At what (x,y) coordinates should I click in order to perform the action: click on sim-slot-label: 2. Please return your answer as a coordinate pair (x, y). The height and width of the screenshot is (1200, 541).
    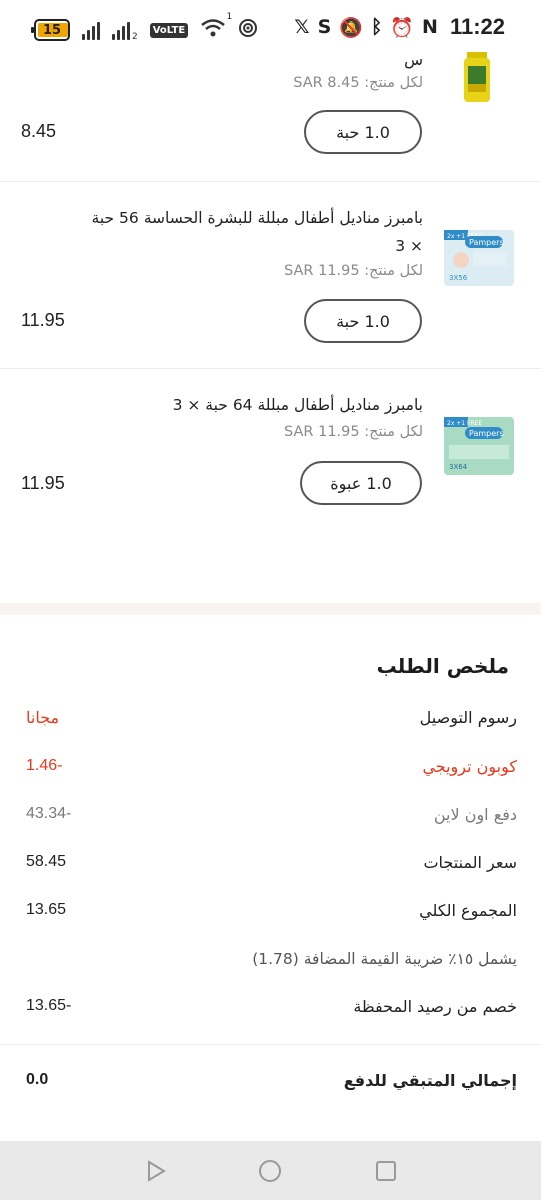
    Looking at the image, I should click on (135, 37).